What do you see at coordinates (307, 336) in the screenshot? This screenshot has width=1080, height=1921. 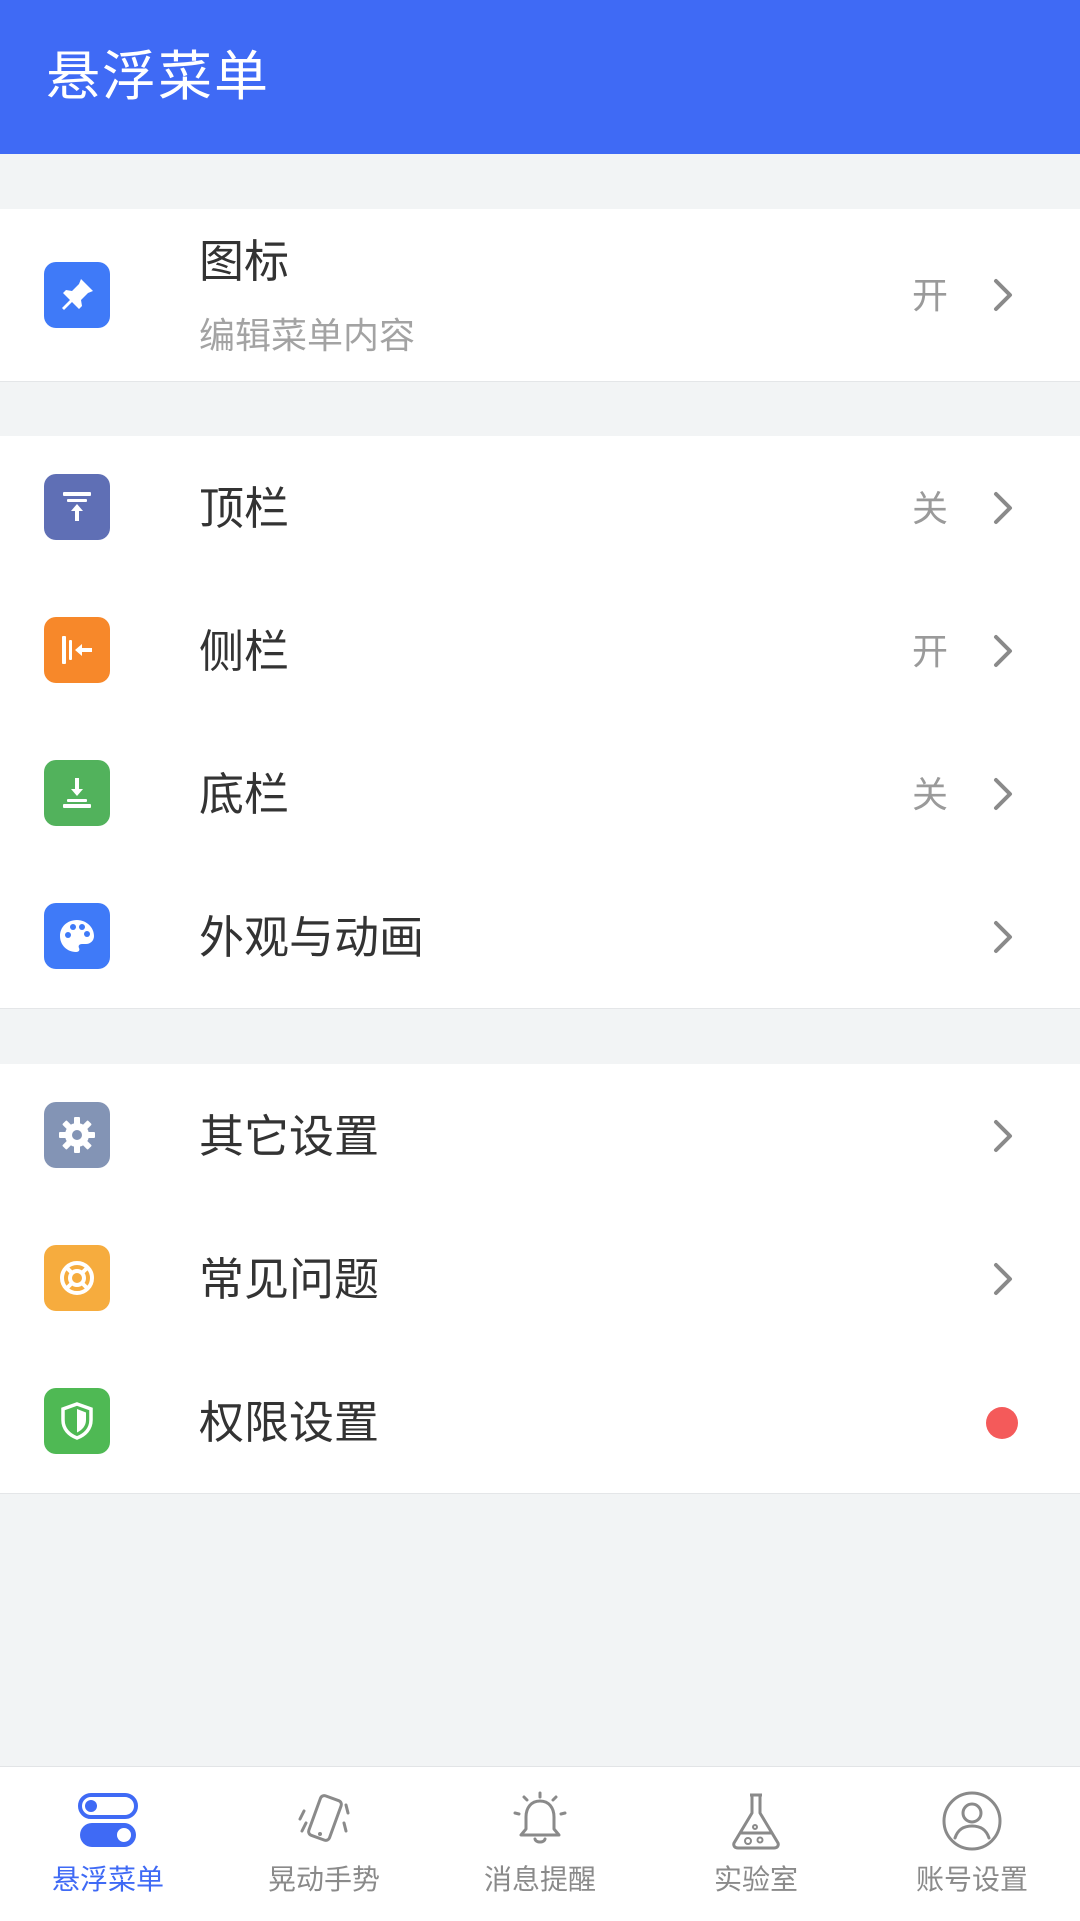 I see `menu-item-sublabel: 编辑菜单内容` at bounding box center [307, 336].